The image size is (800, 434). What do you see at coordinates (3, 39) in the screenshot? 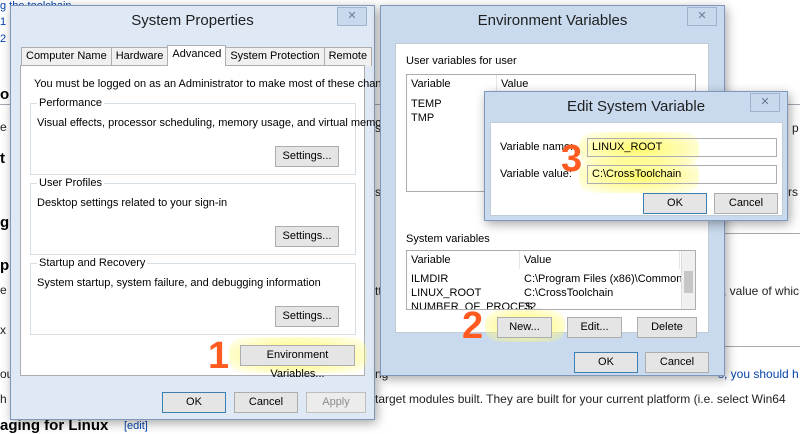
I see `toc-link-2: 2` at bounding box center [3, 39].